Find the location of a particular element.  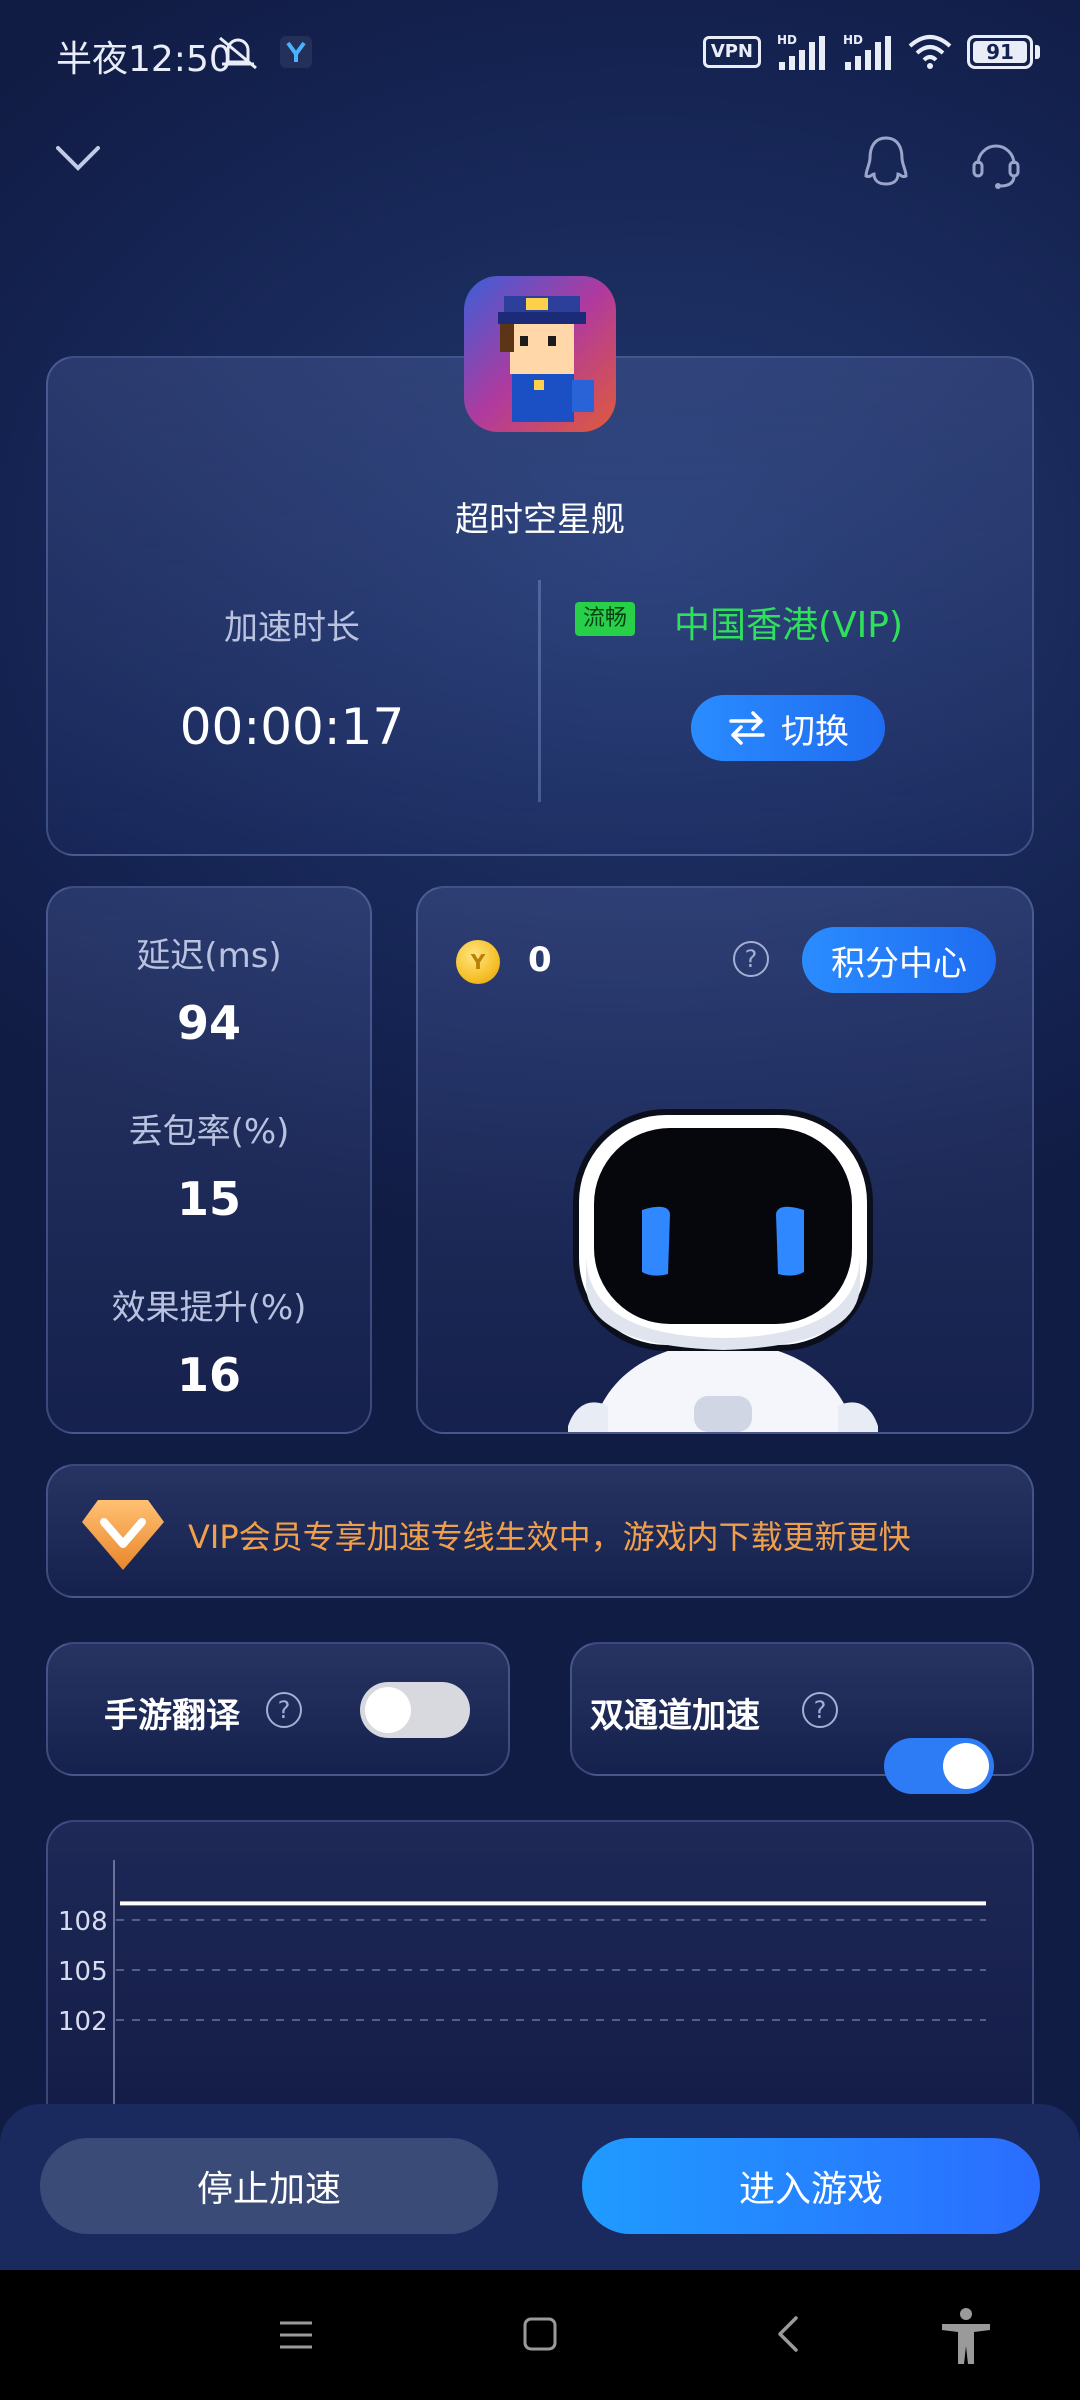

points-count: 0 is located at coordinates (540, 960).